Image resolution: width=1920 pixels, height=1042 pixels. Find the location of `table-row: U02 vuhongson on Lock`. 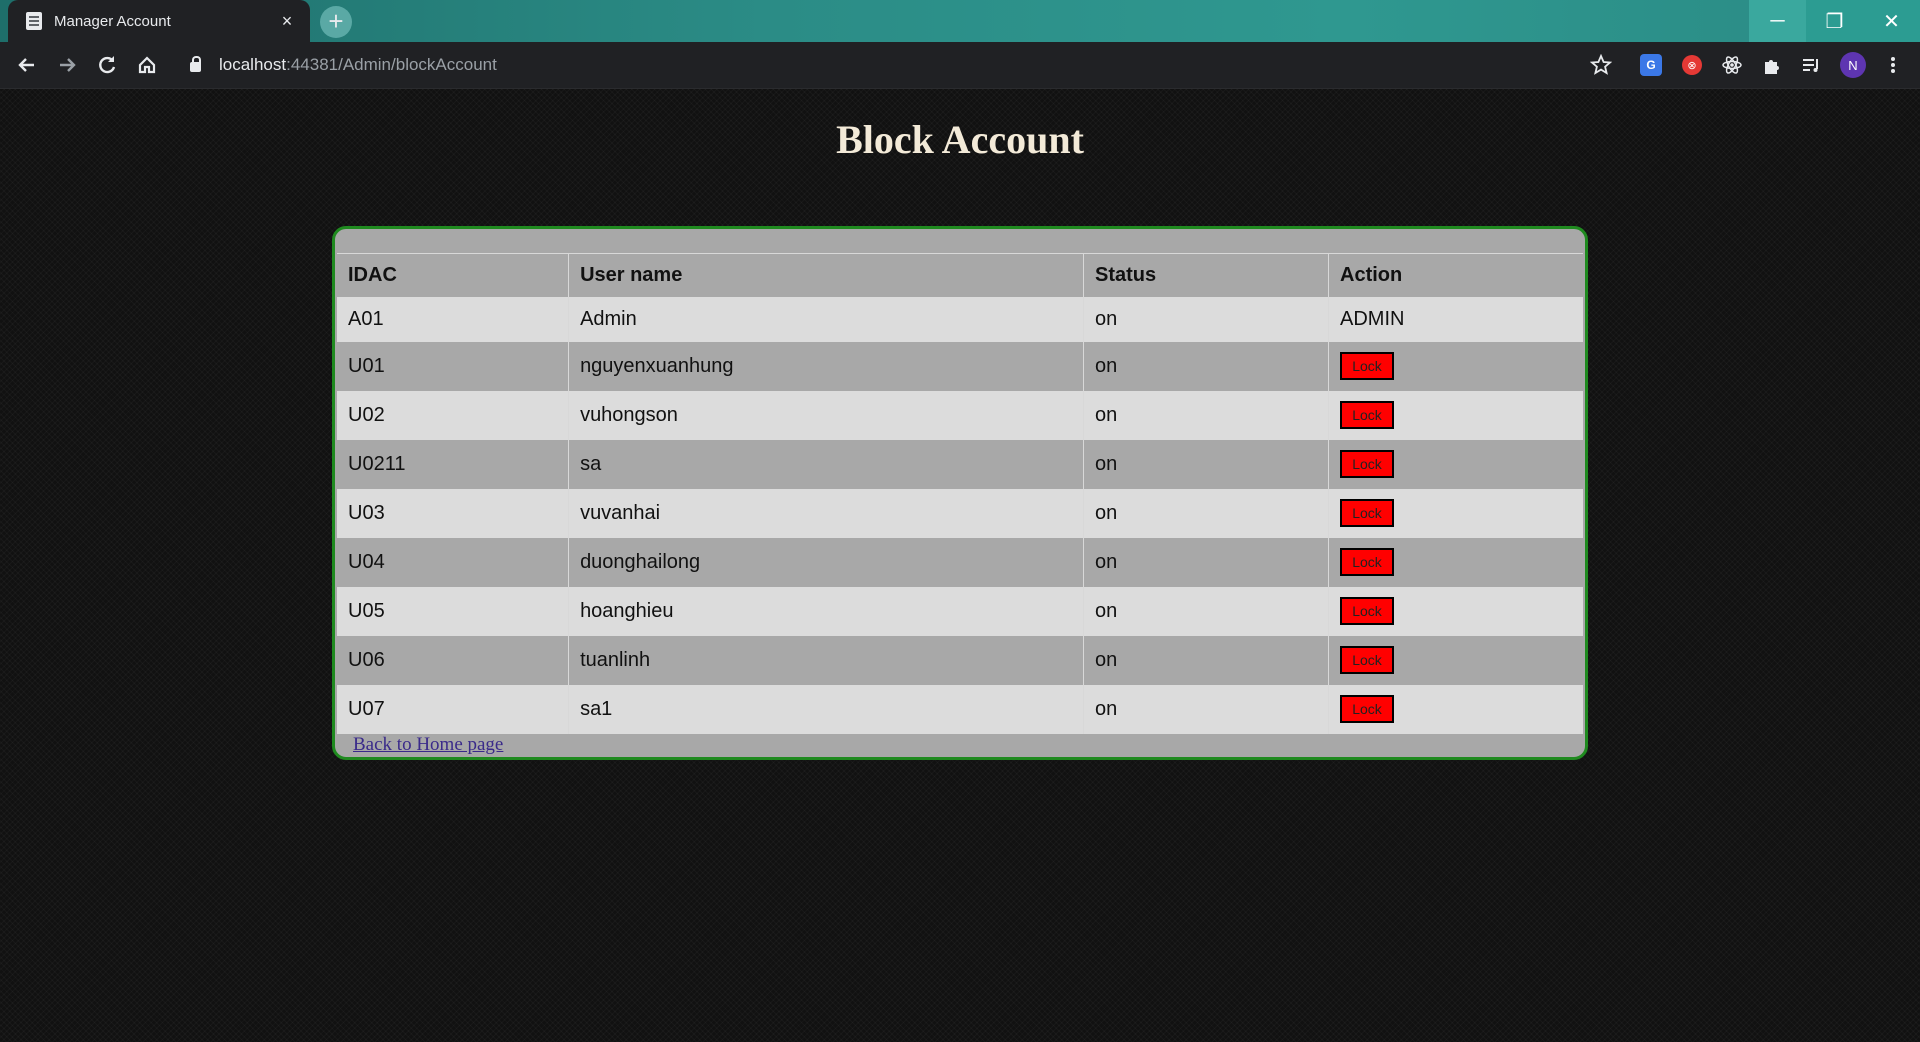

table-row: U02 vuhongson on Lock is located at coordinates (960, 415).